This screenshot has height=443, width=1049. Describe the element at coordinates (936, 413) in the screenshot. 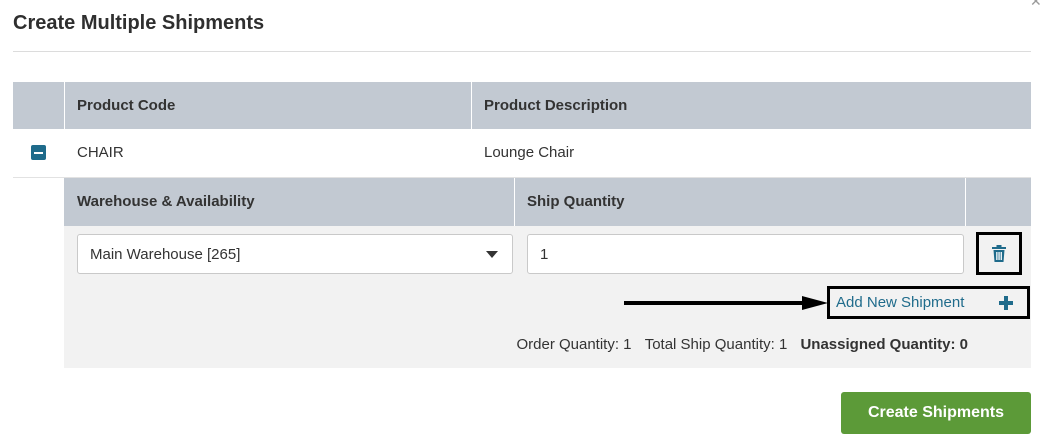

I see `create-shipments-button: Create Shipments` at that location.